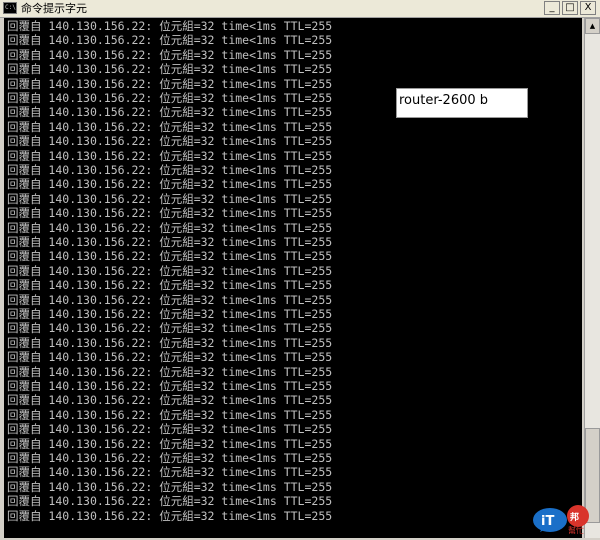 Image resolution: width=600 pixels, height=540 pixels. I want to click on logo-help-text: 幫忙, so click(576, 530).